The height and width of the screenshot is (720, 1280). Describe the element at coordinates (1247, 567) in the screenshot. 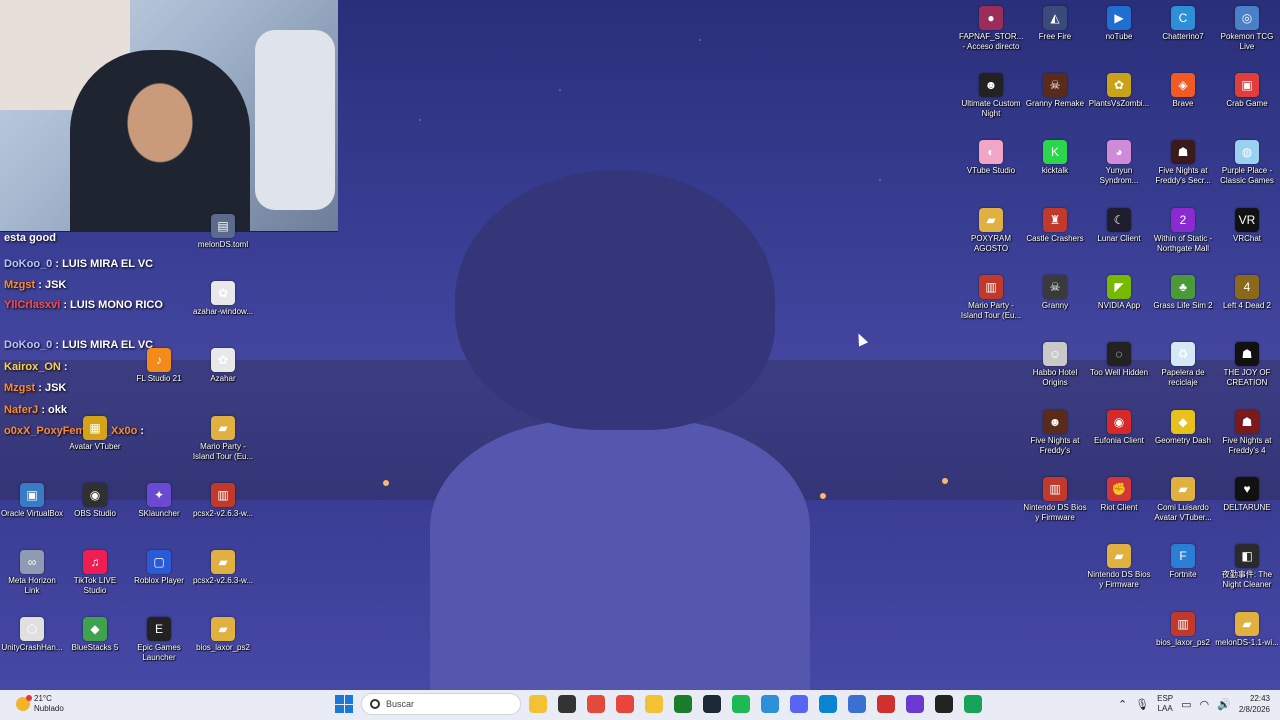

I see `desktop-shortcut: ◧ 夜勤事件: The Night Cleaner` at that location.